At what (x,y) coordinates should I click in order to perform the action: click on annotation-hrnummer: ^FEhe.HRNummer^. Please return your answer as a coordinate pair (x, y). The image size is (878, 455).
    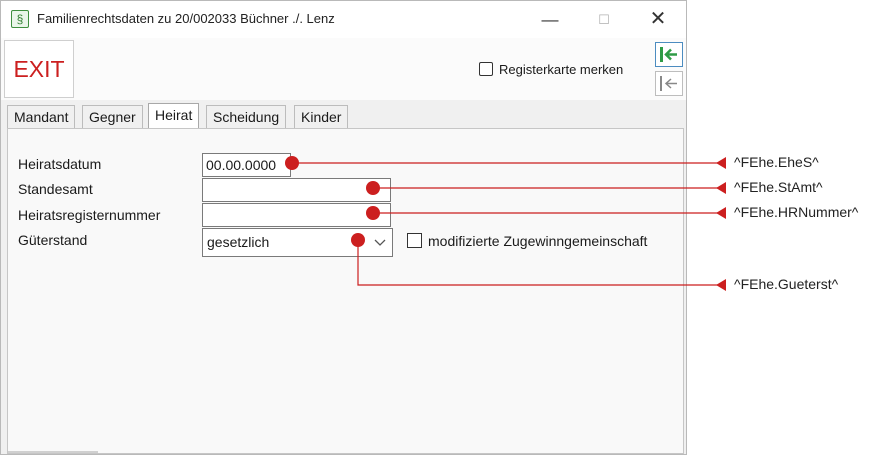
    Looking at the image, I should click on (796, 212).